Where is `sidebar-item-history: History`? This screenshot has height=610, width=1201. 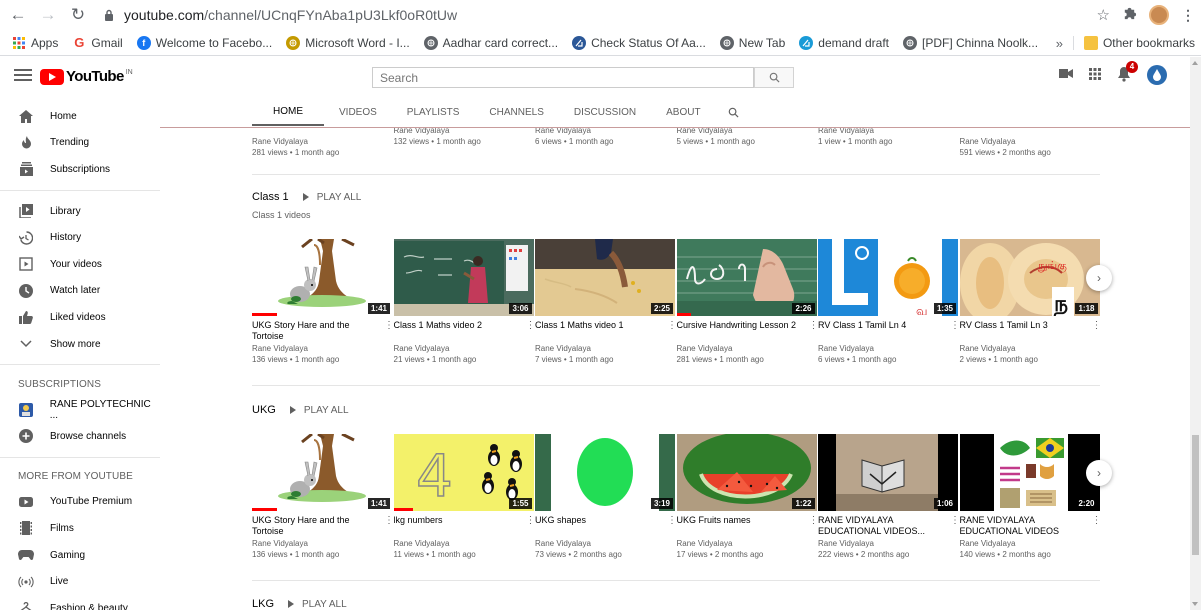 sidebar-item-history: History is located at coordinates (80, 237).